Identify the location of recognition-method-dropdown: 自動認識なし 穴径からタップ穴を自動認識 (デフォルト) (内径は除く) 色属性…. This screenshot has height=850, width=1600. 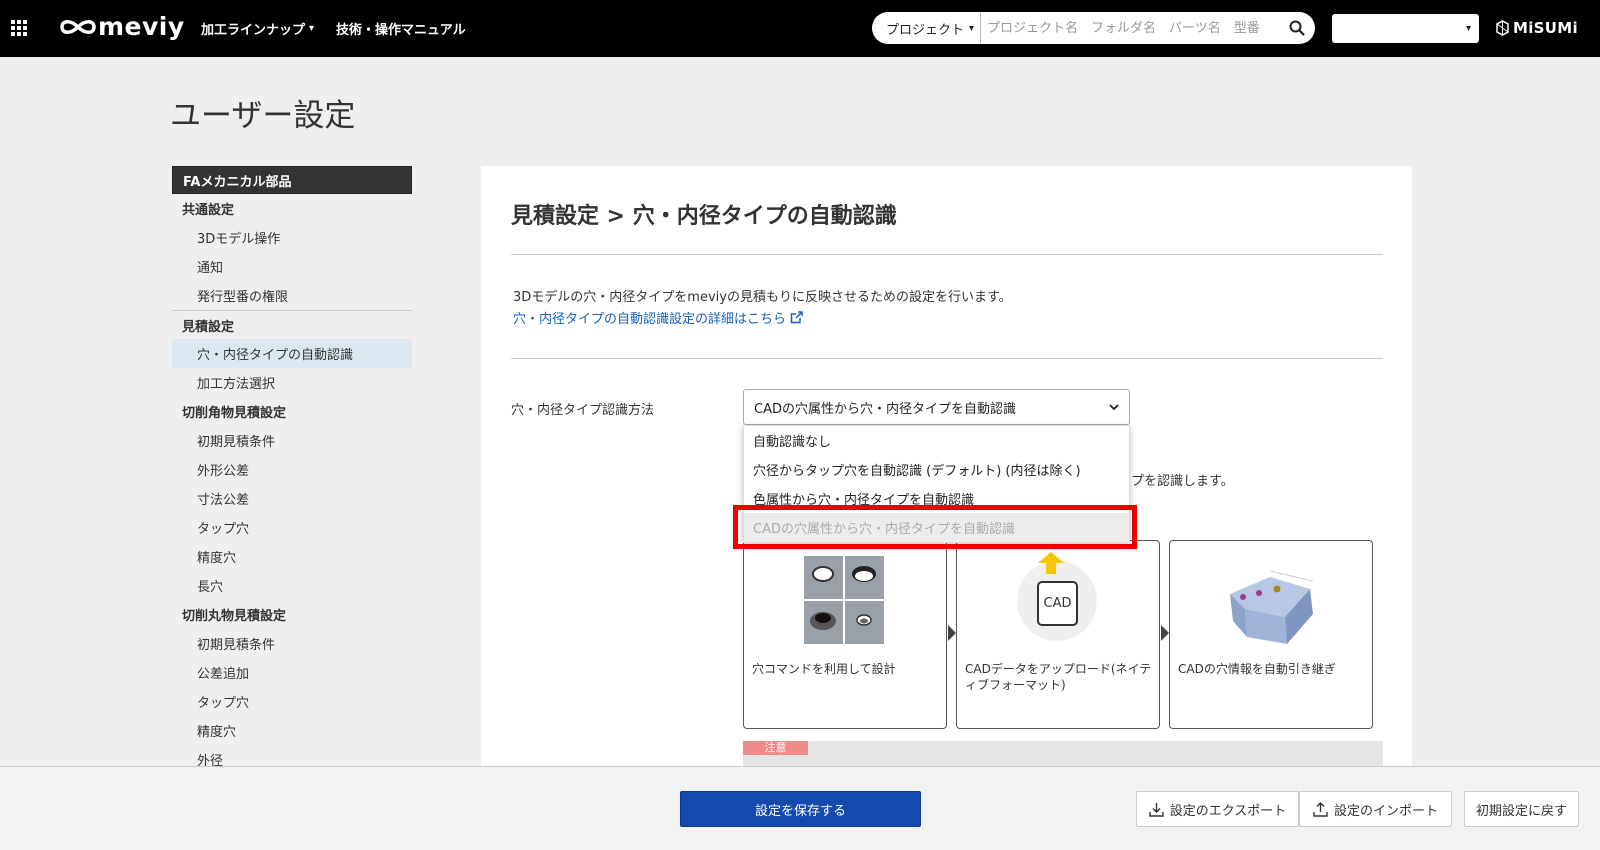
(936, 484).